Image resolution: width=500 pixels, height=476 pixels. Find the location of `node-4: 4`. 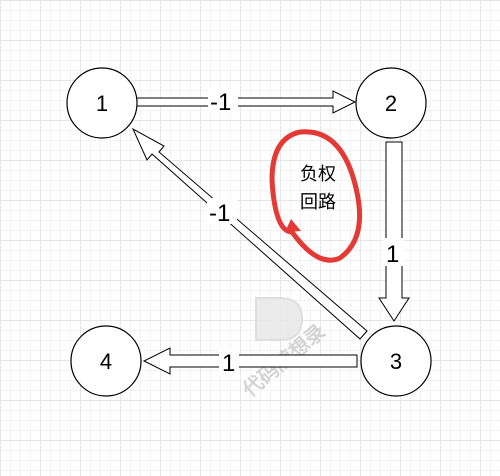

node-4: 4 is located at coordinates (106, 361).